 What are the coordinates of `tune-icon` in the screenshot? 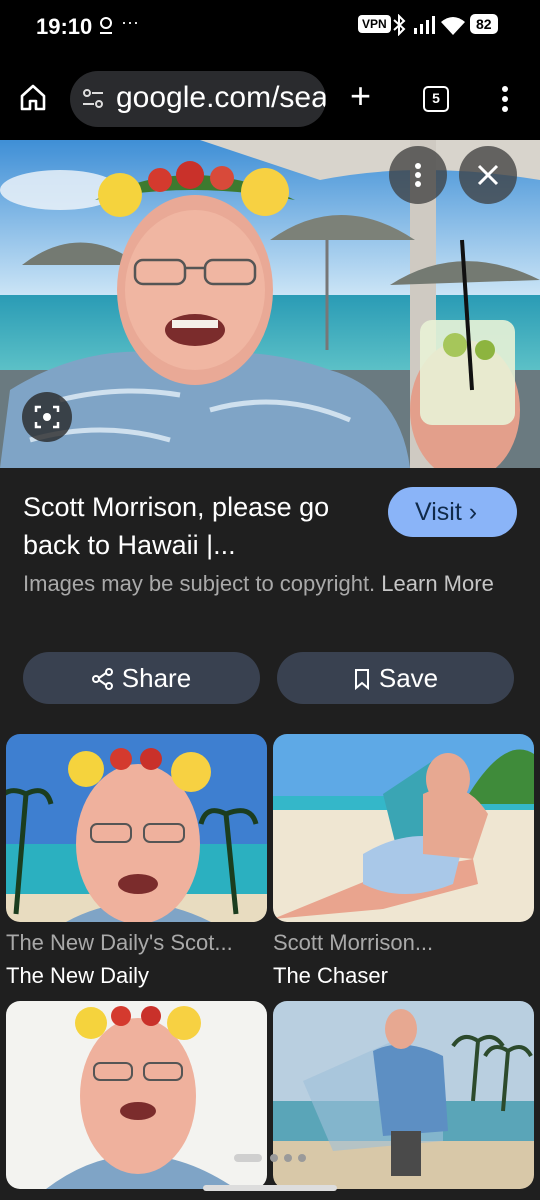 It's located at (93, 99).